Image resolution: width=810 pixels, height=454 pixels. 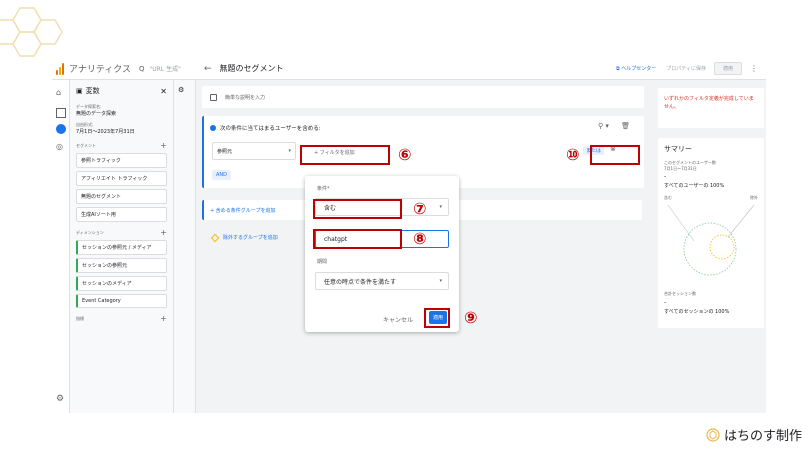 I want to click on analytics-logo-icon, so click(x=60, y=68).